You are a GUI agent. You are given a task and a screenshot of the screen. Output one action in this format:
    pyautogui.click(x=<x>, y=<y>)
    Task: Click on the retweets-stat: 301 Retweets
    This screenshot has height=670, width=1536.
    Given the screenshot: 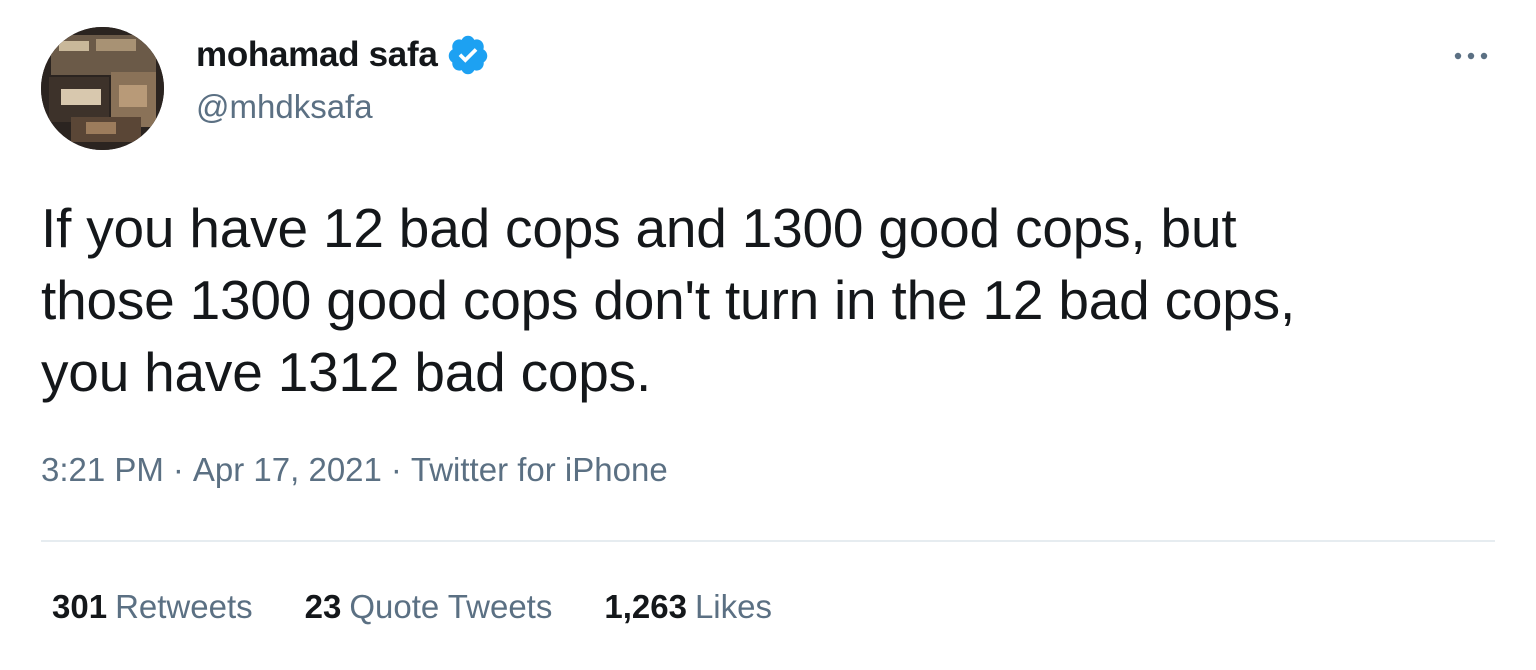 What is the action you would take?
    pyautogui.click(x=152, y=607)
    